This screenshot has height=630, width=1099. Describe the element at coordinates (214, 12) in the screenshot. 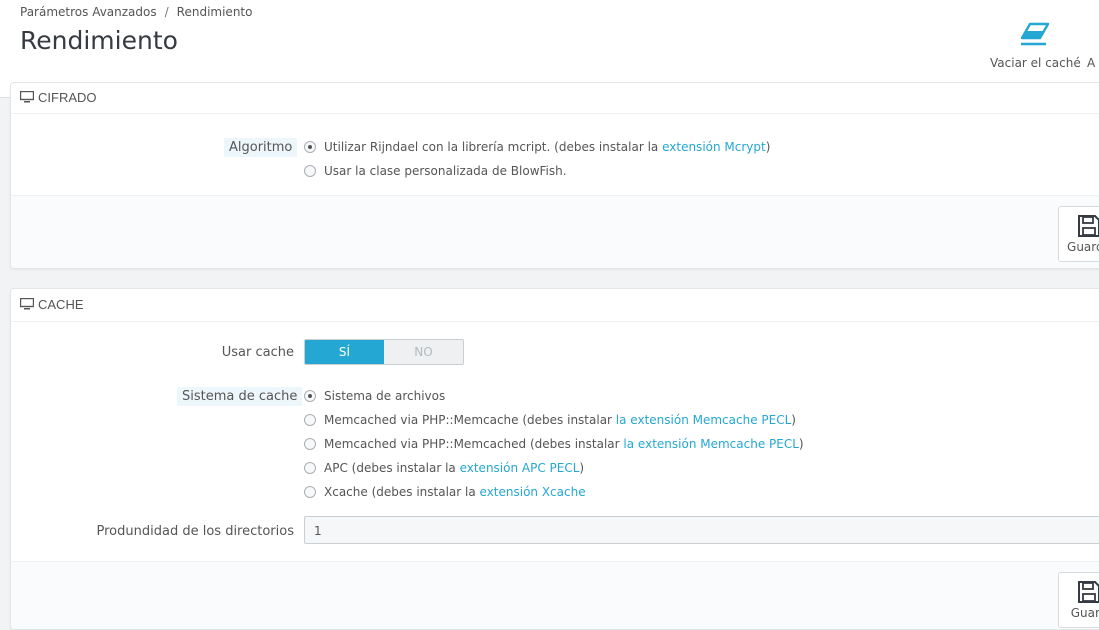

I see `breadcrumb-current: Rendimiento` at that location.